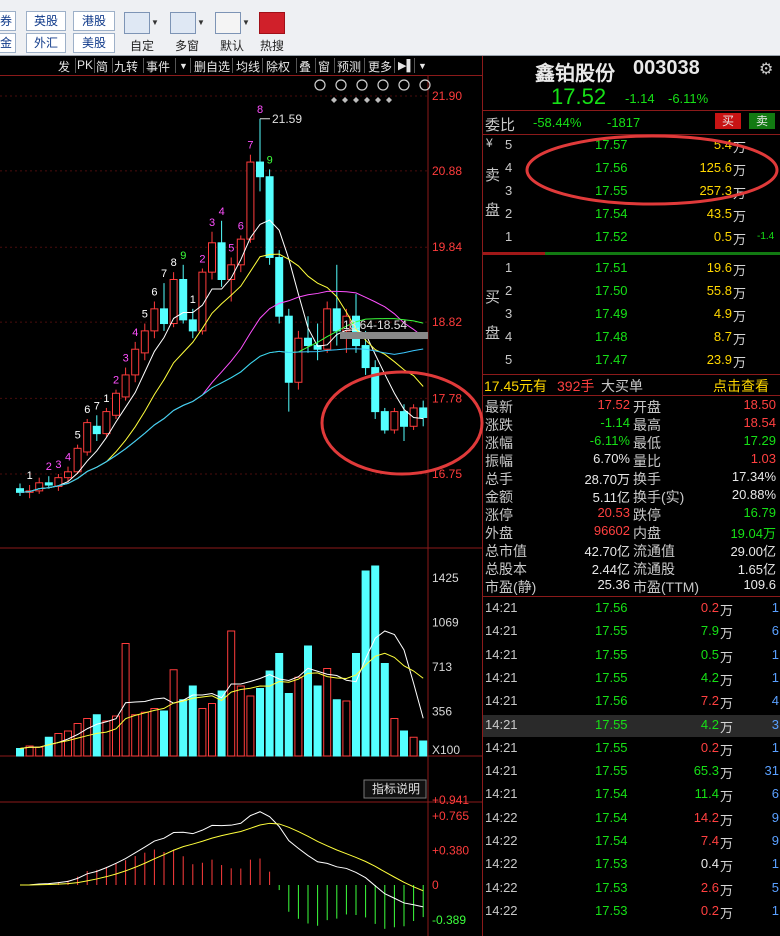 The width and height of the screenshot is (780, 936). Describe the element at coordinates (228, 23) in the screenshot. I see `home-icon` at that location.